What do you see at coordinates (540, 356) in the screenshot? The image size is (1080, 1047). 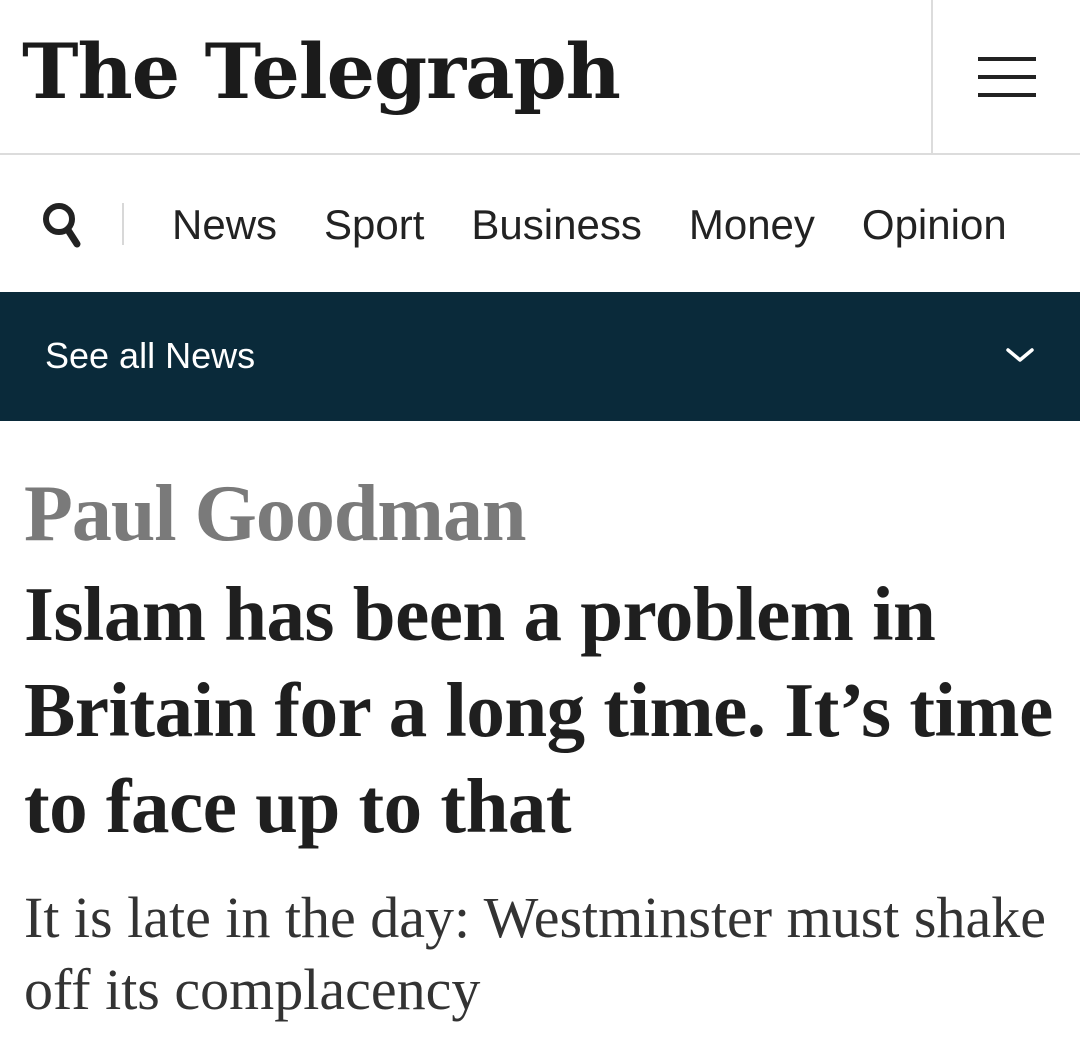 I see `see-all-news-dropdown: See all News` at bounding box center [540, 356].